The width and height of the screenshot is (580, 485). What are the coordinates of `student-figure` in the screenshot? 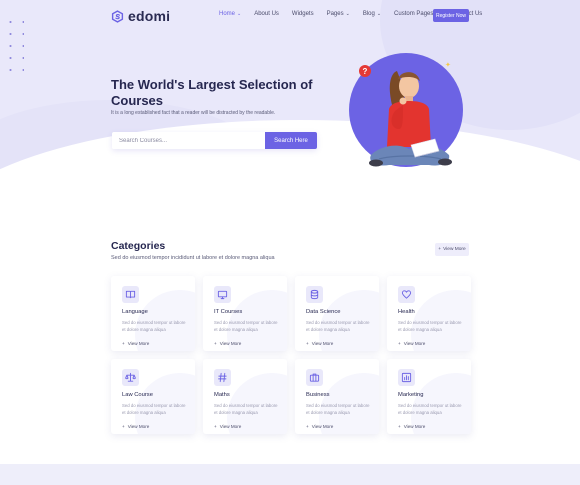 It's located at (410, 119).